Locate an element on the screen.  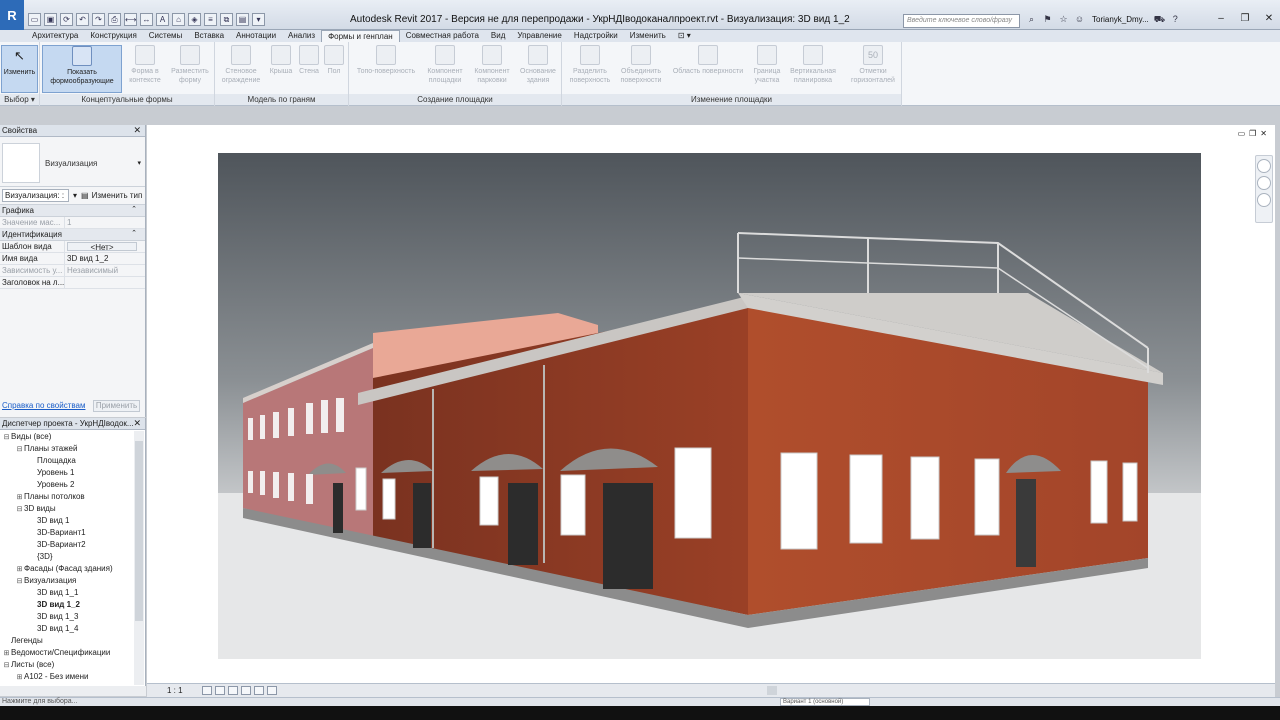
tab-manage: Управление is located at coordinates (539, 36).